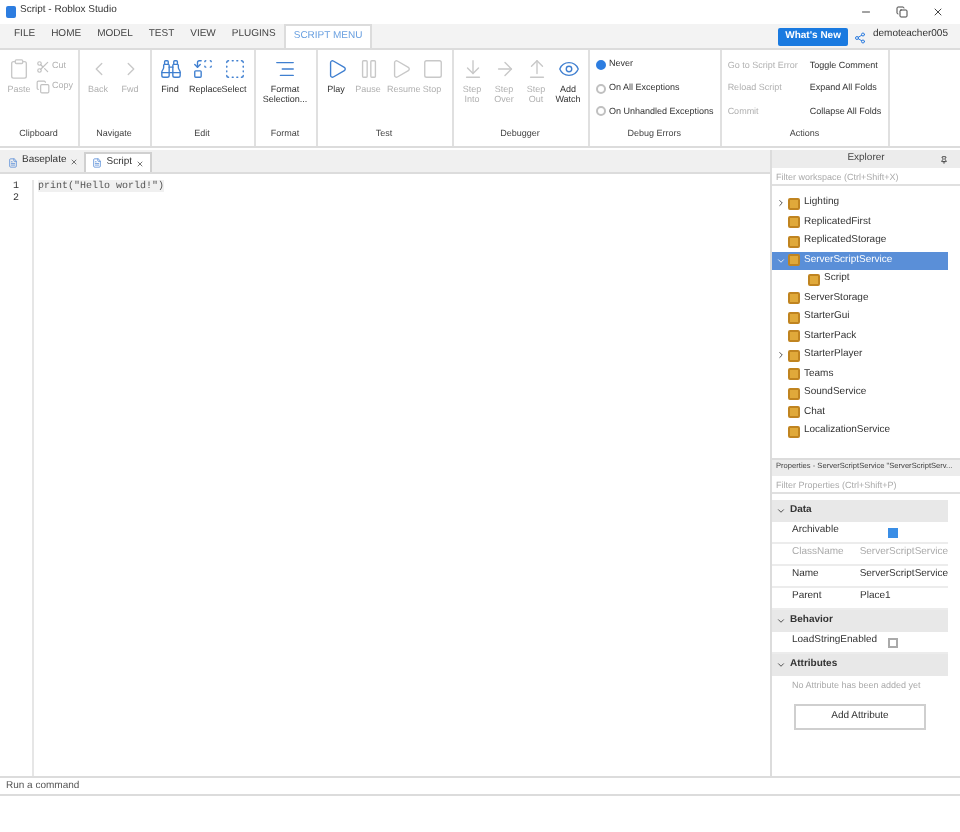 Image resolution: width=960 pixels, height=832 pixels. What do you see at coordinates (19, 69) in the screenshot?
I see `clipboard-icon` at bounding box center [19, 69].